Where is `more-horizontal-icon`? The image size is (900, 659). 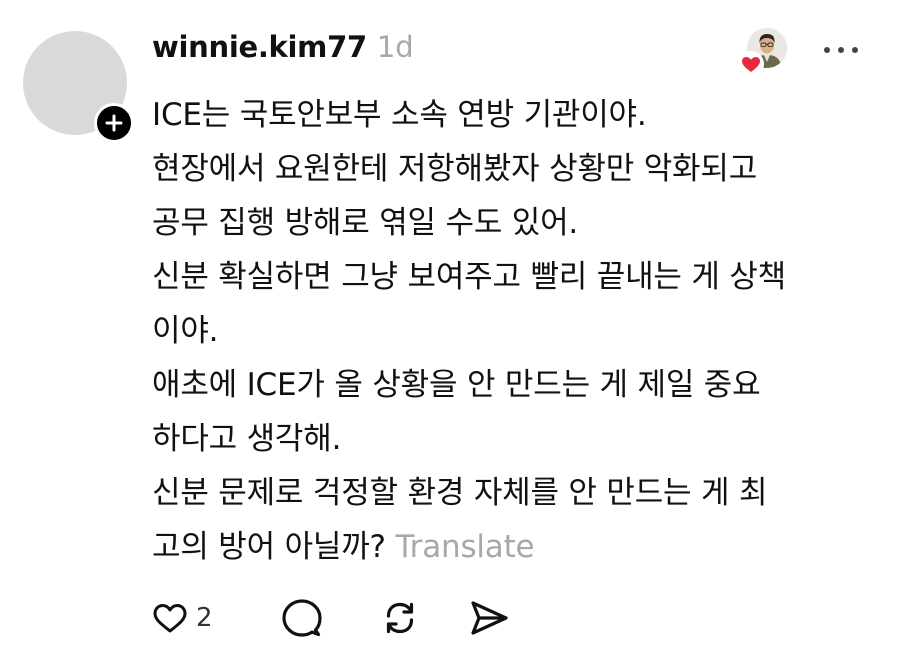
more-horizontal-icon is located at coordinates (841, 50).